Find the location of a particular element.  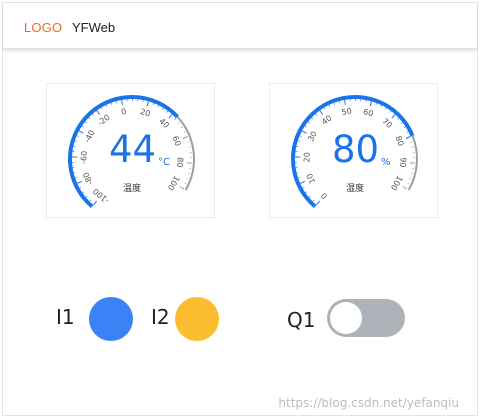

input-i1-label: I1 is located at coordinates (65, 317).